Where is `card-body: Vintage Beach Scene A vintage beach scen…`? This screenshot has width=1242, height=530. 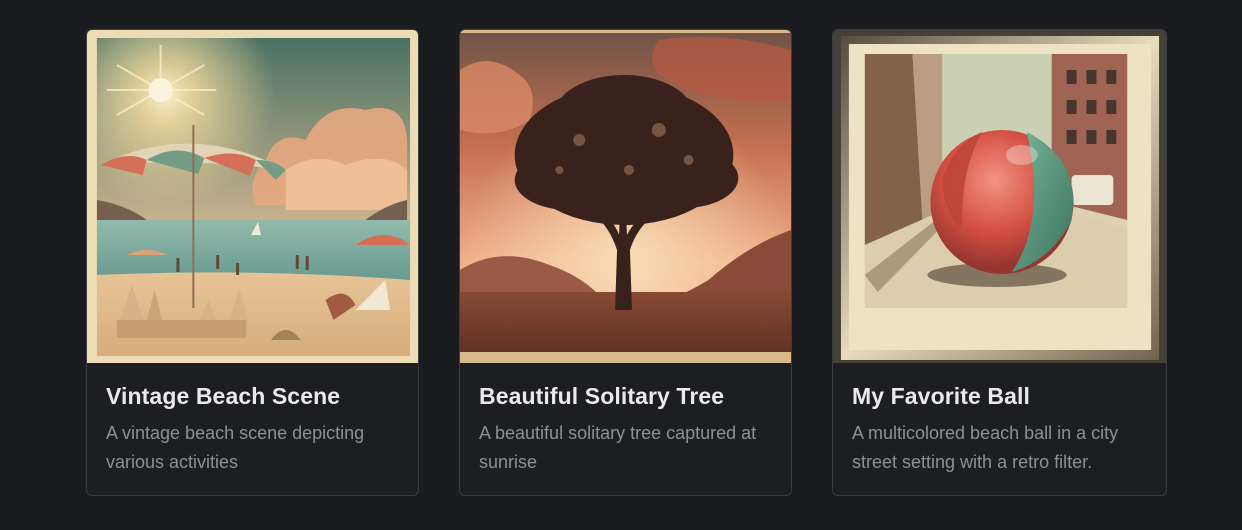 card-body: Vintage Beach Scene A vintage beach scen… is located at coordinates (252, 420).